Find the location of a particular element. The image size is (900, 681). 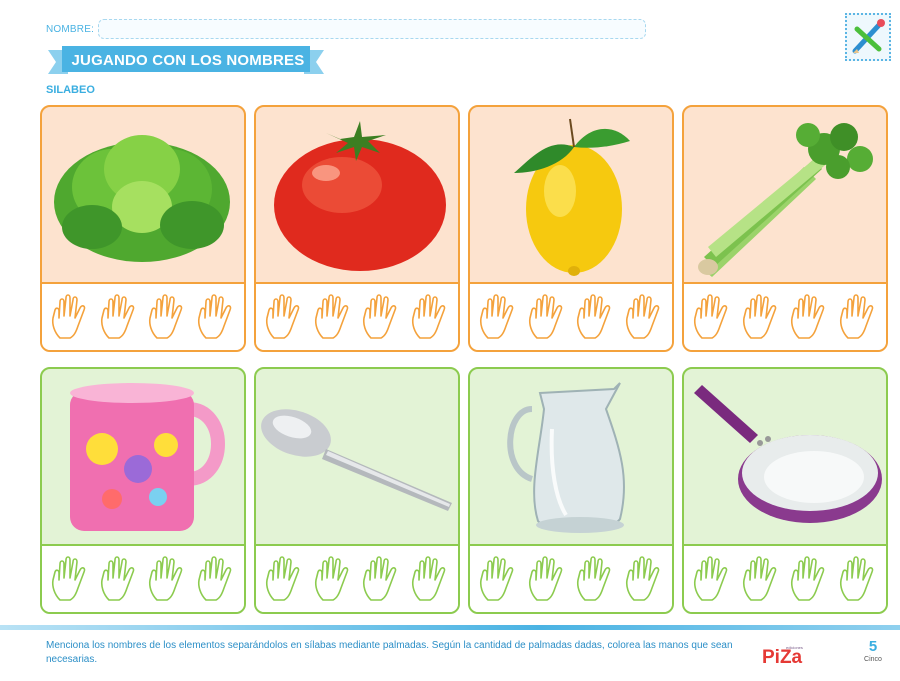

mug-image is located at coordinates (147, 457).